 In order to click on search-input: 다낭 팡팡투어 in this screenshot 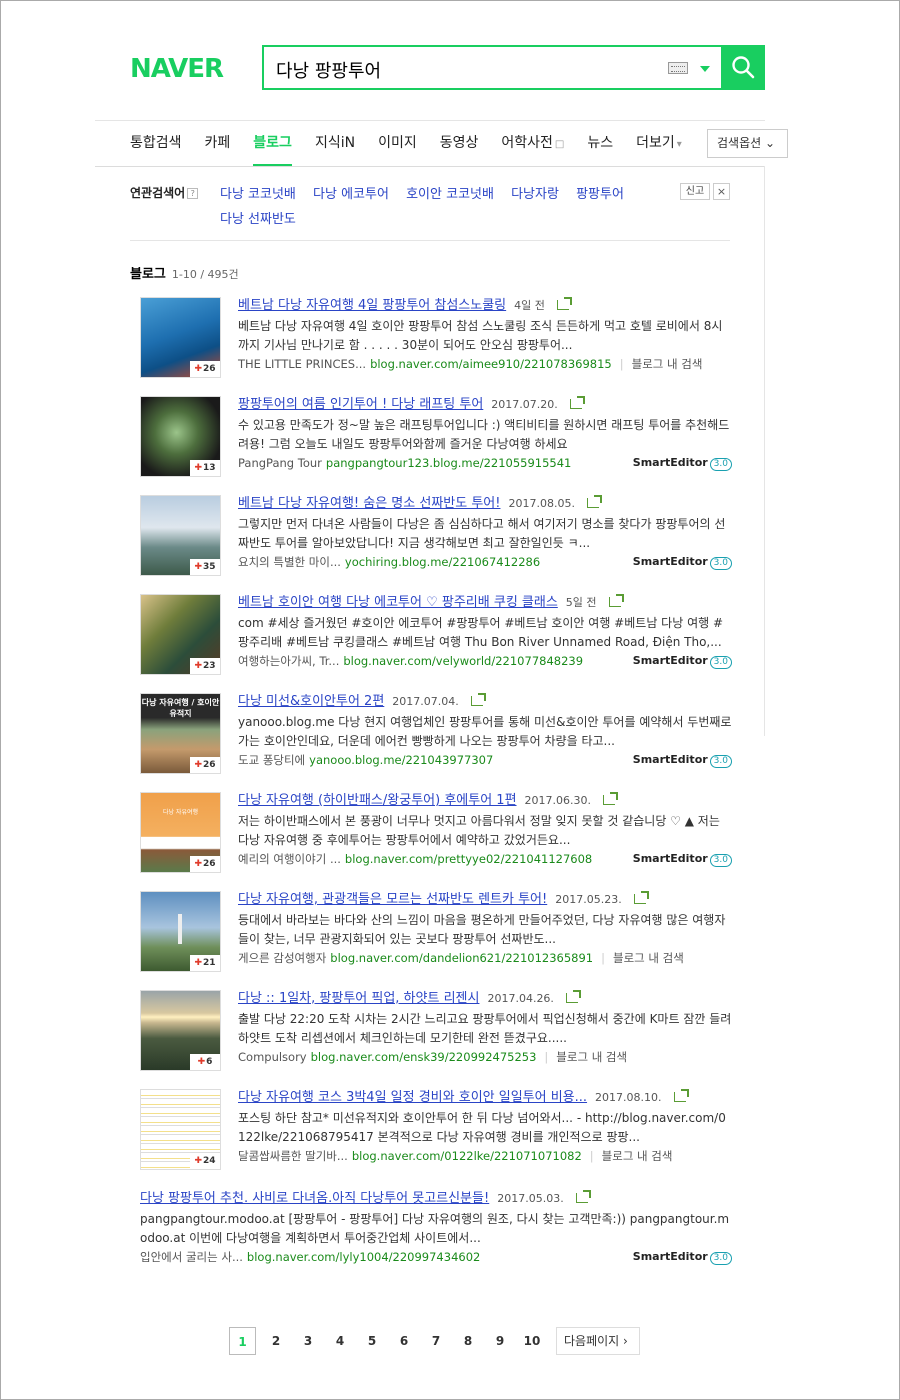, I will do `click(491, 67)`.